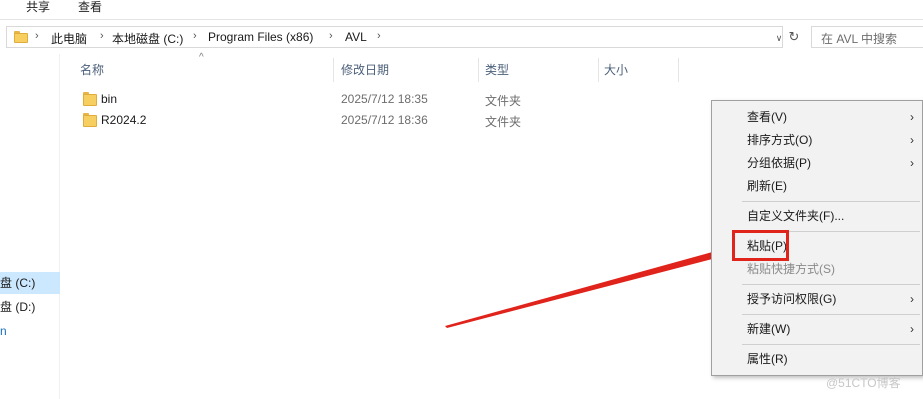 This screenshot has width=923, height=399. I want to click on menu-item-give-access: 授予访问权限(G) ›, so click(817, 299).